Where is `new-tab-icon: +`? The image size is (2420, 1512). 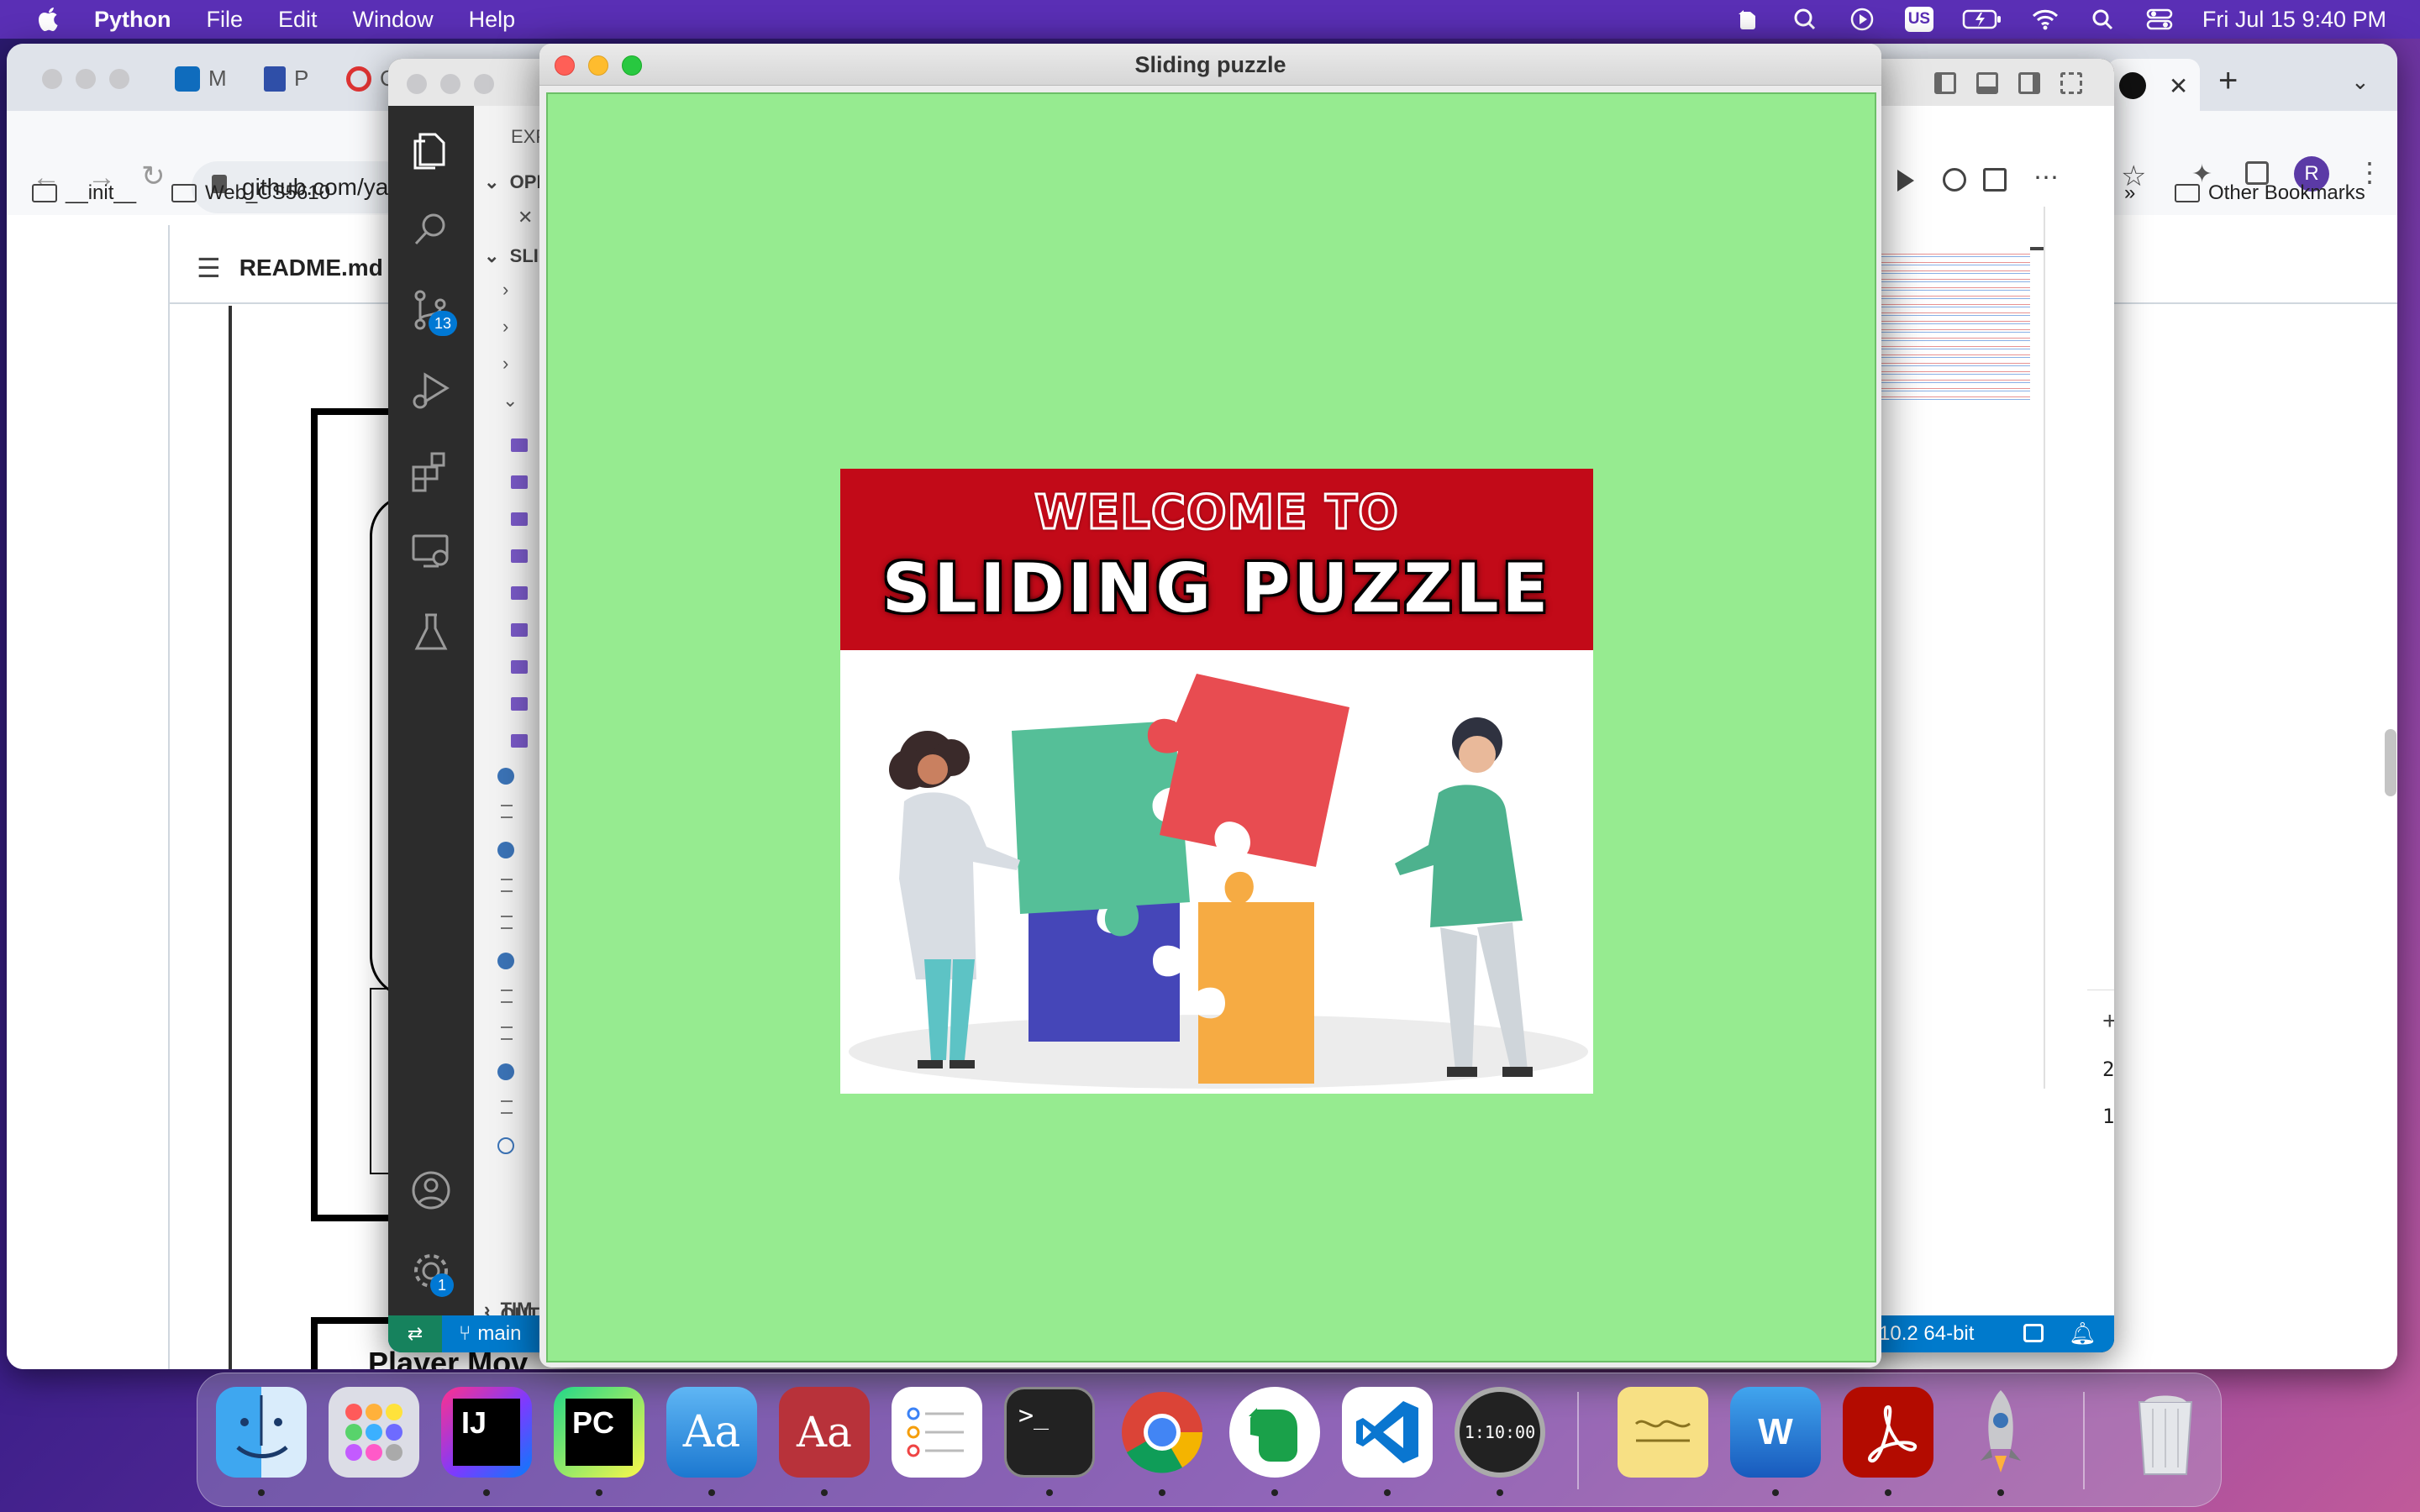
new-tab-icon: + is located at coordinates (2228, 81).